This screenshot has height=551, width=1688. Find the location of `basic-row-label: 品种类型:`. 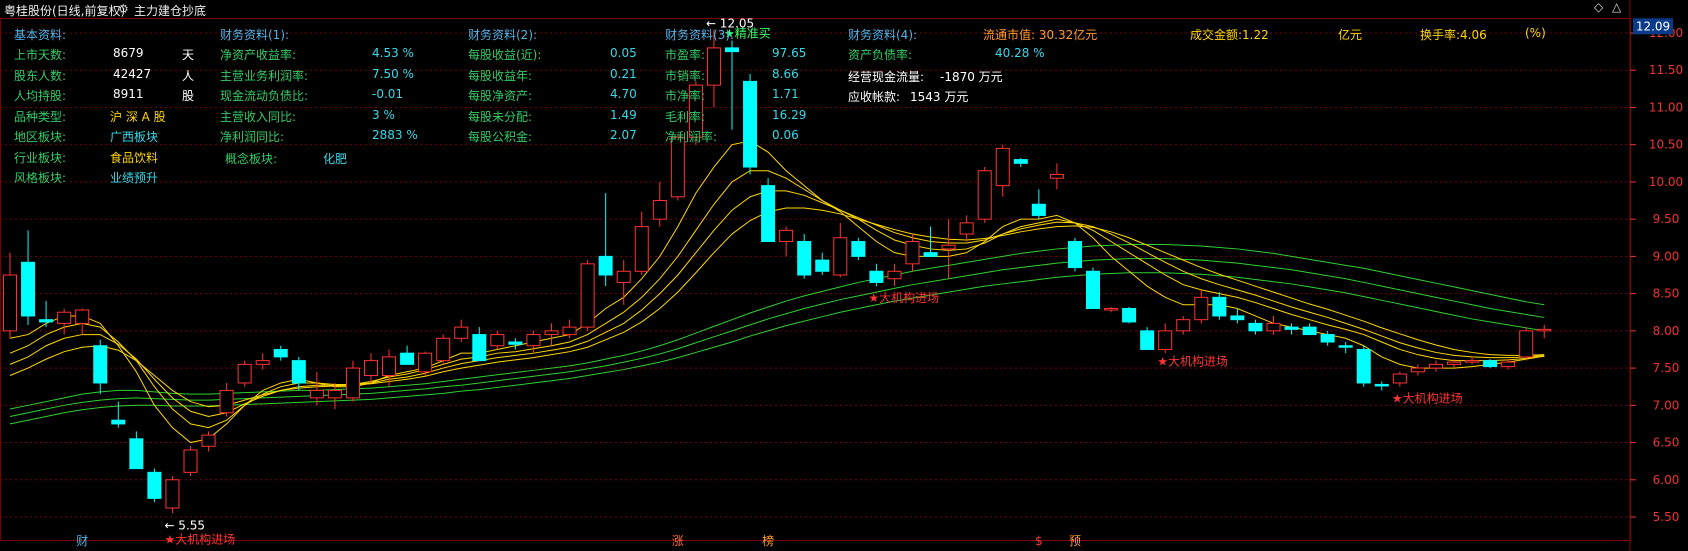

basic-row-label: 品种类型: is located at coordinates (40, 116).